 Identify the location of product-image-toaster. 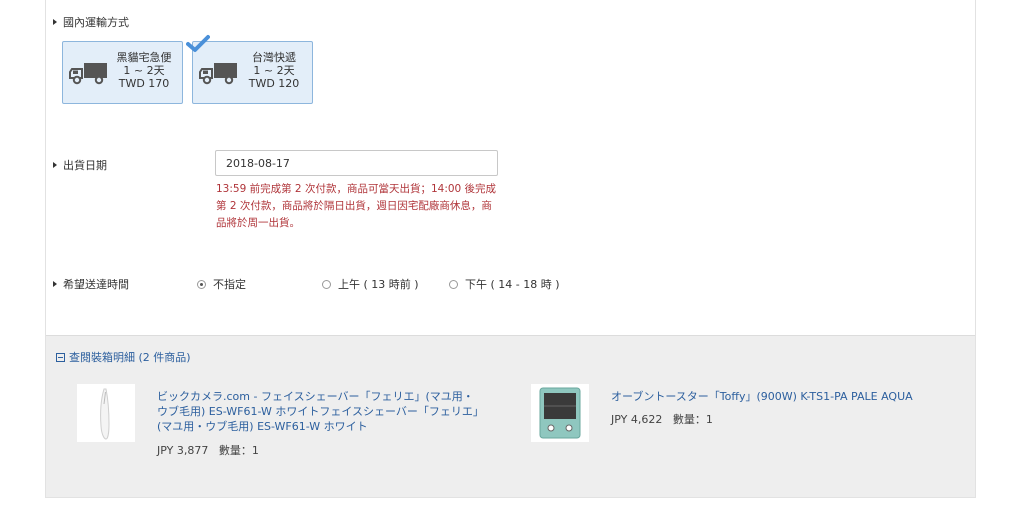
(560, 413).